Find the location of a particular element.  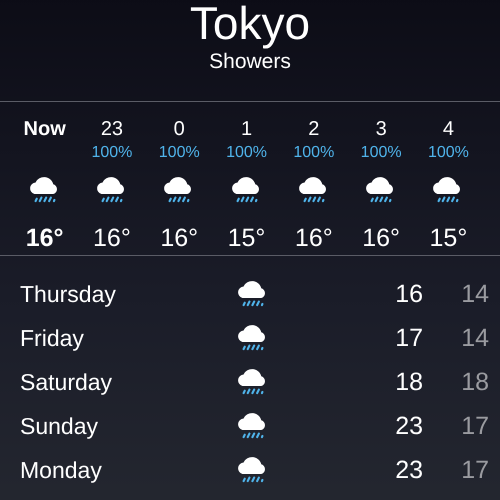

high-temperature: 16 is located at coordinates (408, 294).